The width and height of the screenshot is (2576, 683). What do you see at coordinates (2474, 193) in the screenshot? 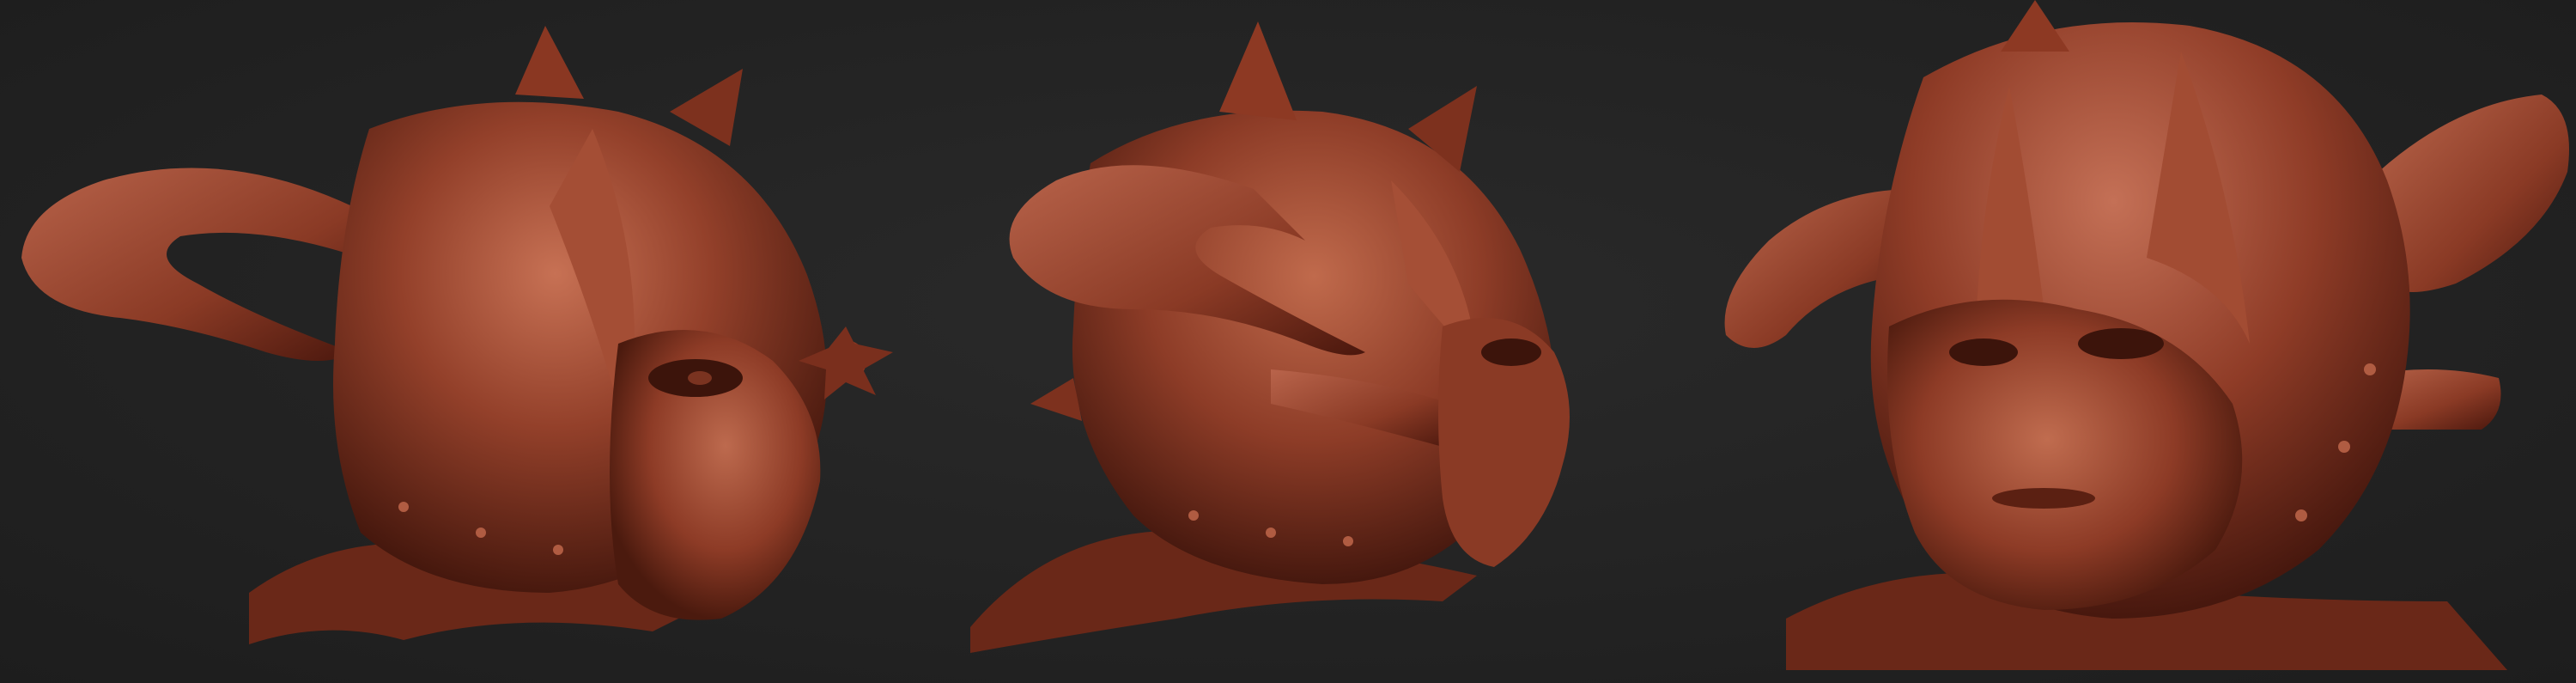
I see `horn-right` at bounding box center [2474, 193].